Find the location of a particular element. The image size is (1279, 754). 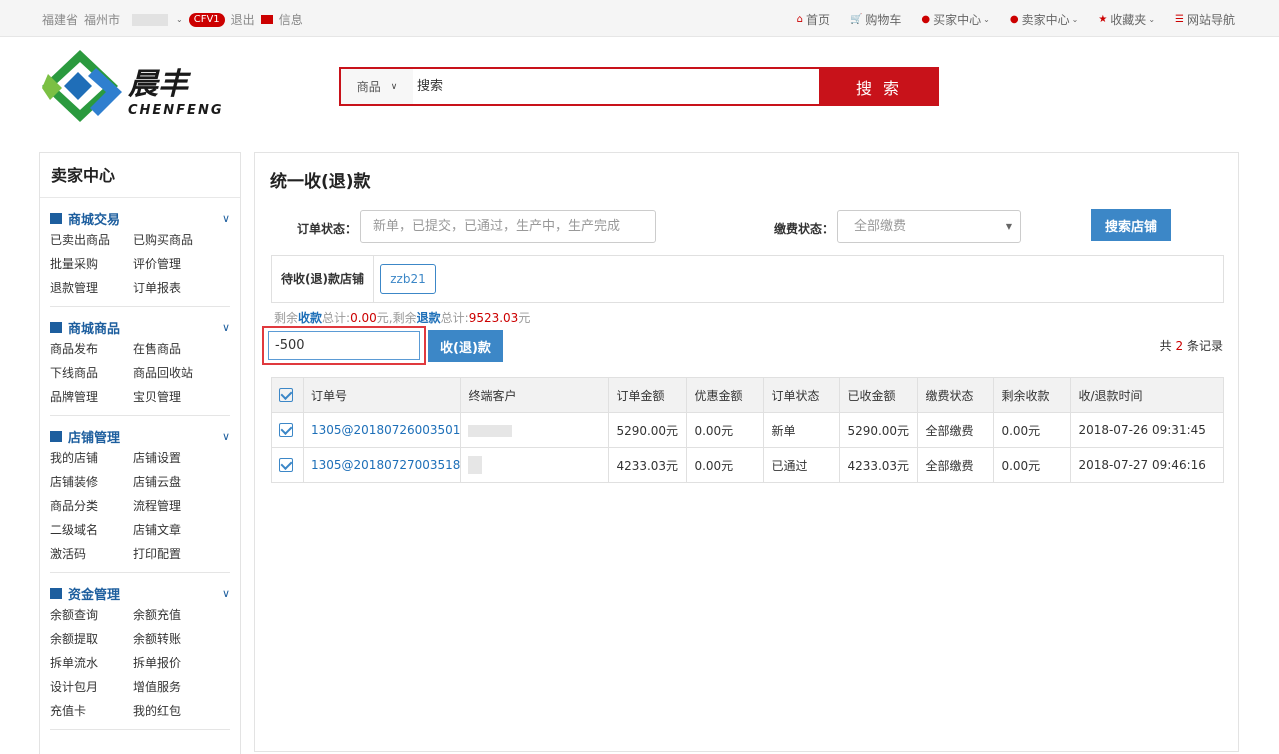

summary-collect-amount: 0.00 is located at coordinates (363, 318).